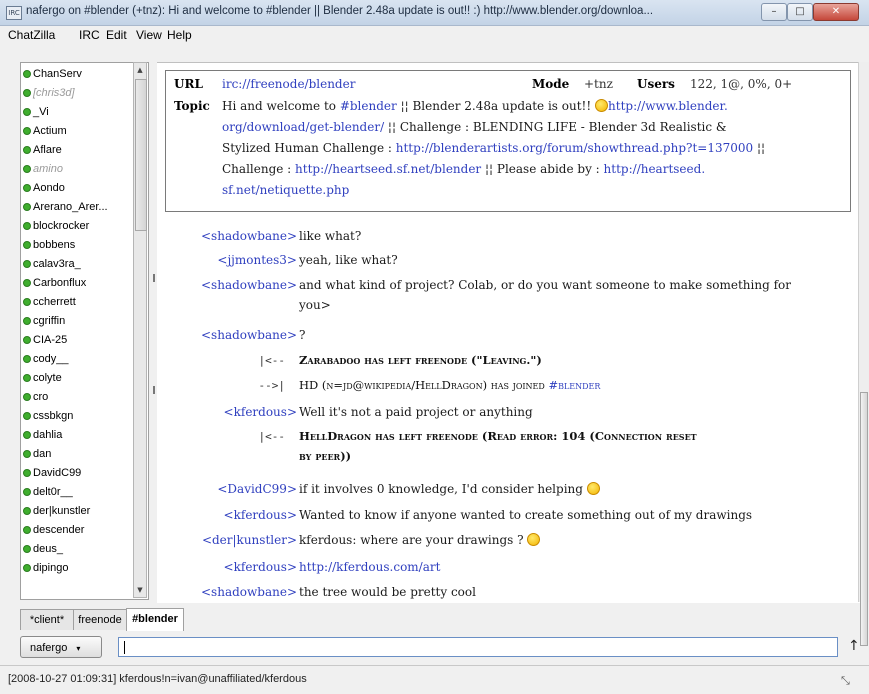 This screenshot has width=869, height=694. Describe the element at coordinates (47, 619) in the screenshot. I see `tab-client: *client*` at that location.